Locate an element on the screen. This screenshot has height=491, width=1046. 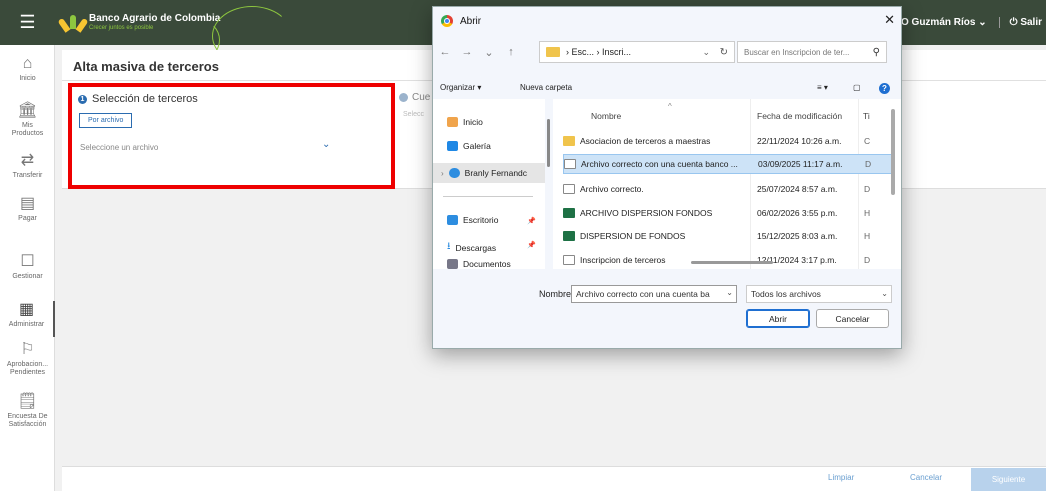
nav-documentos: Documentos is located at coordinates (479, 264).